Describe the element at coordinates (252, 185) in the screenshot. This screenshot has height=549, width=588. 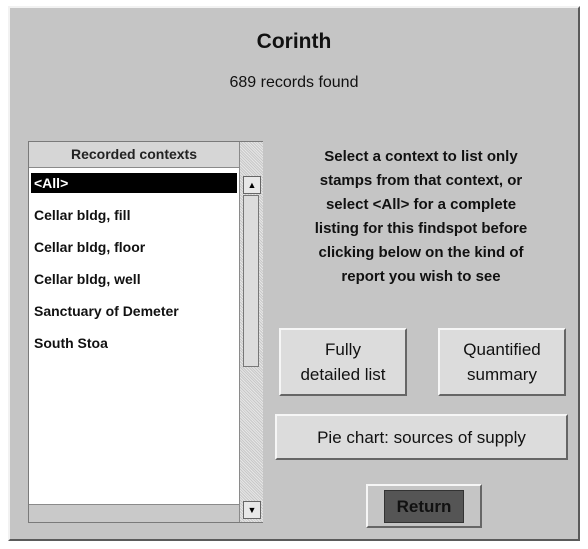
I see `scroll-up-arrow-icon: ▲` at that location.